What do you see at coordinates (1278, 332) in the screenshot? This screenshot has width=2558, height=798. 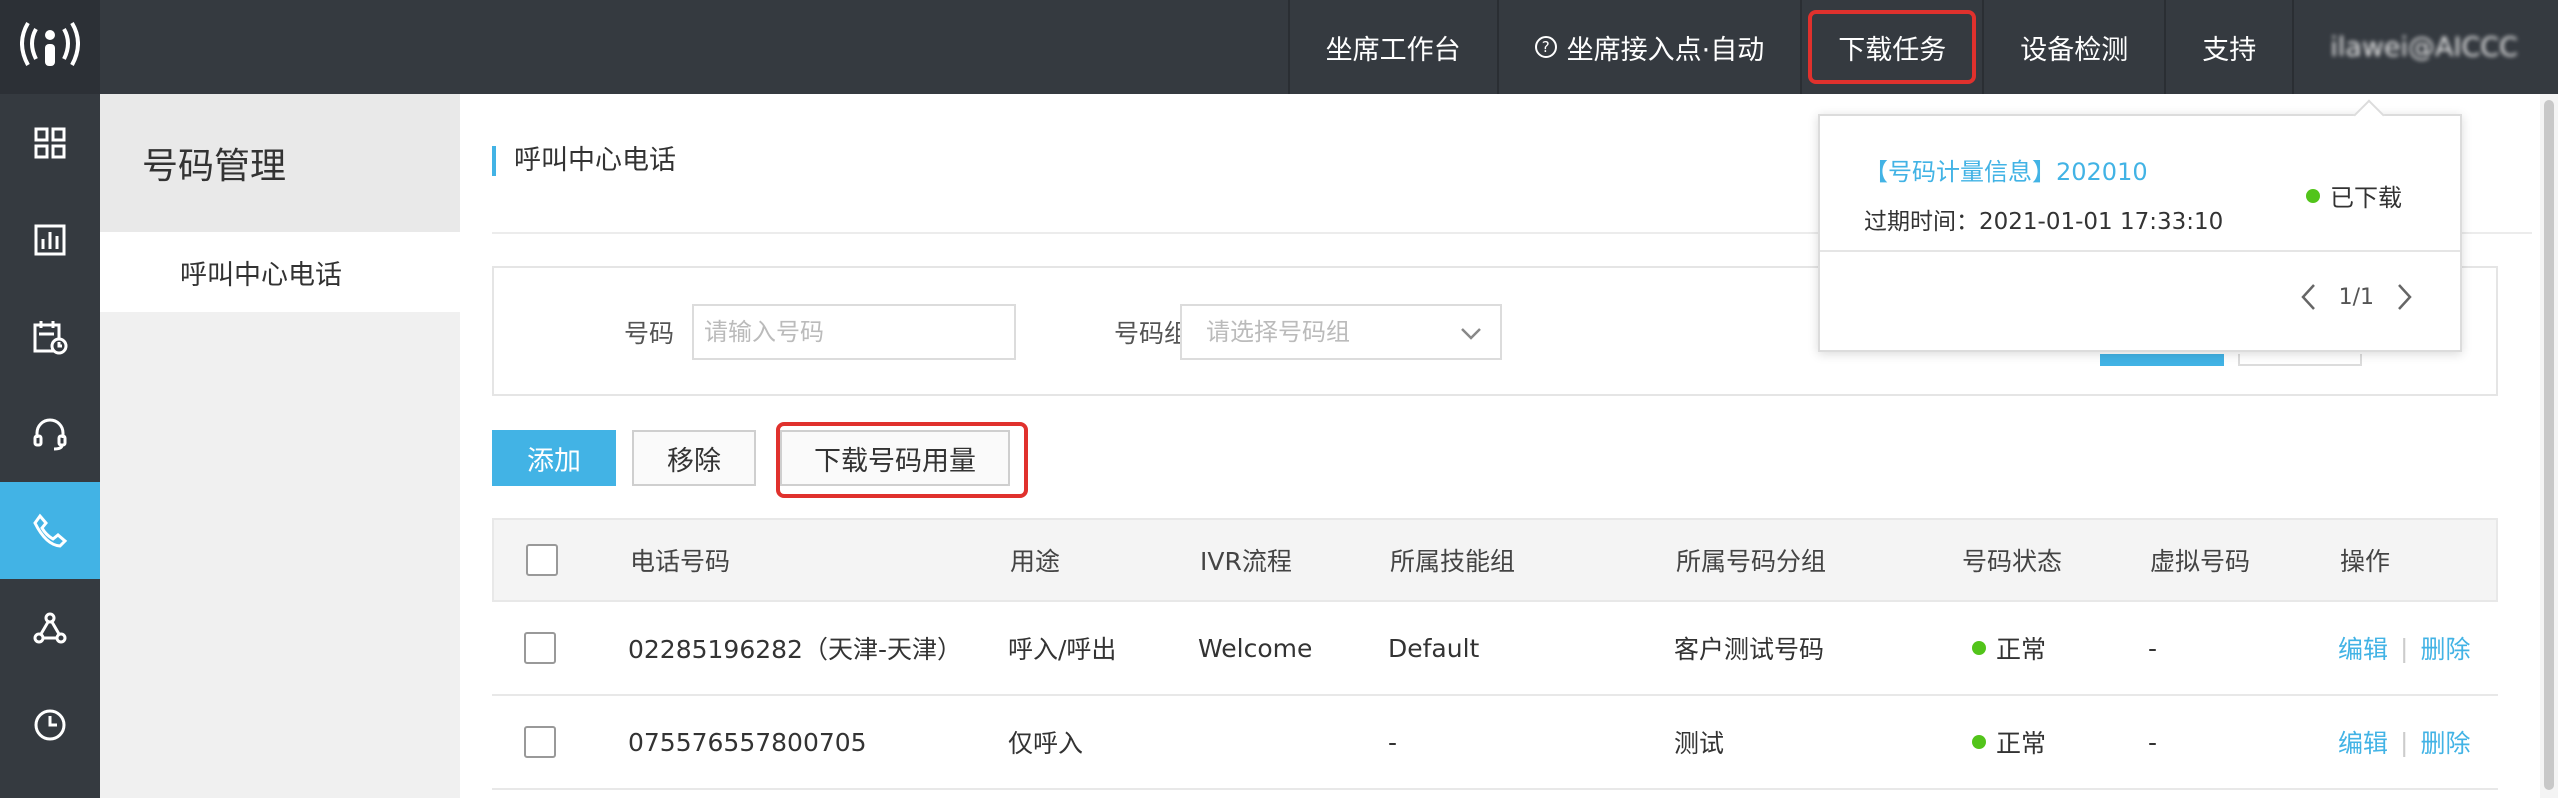 I see `group-select-placeholder: 请选择号码组` at bounding box center [1278, 332].